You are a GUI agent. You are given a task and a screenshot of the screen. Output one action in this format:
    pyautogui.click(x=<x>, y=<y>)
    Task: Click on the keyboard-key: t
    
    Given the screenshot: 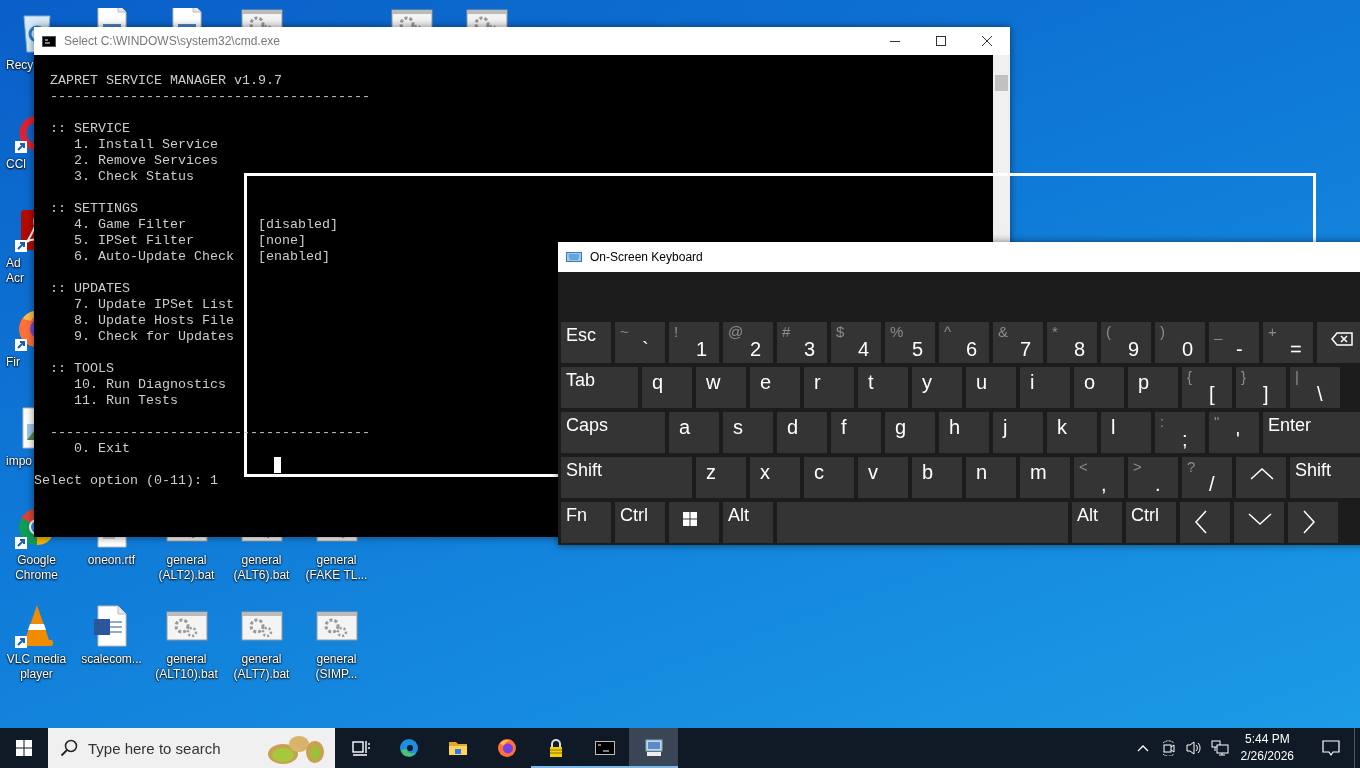 What is the action you would take?
    pyautogui.click(x=883, y=387)
    